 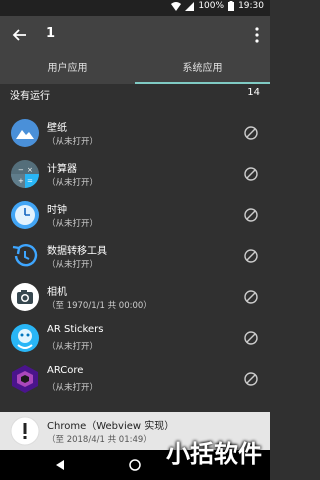 I want to click on app-name: 相机, so click(x=57, y=292).